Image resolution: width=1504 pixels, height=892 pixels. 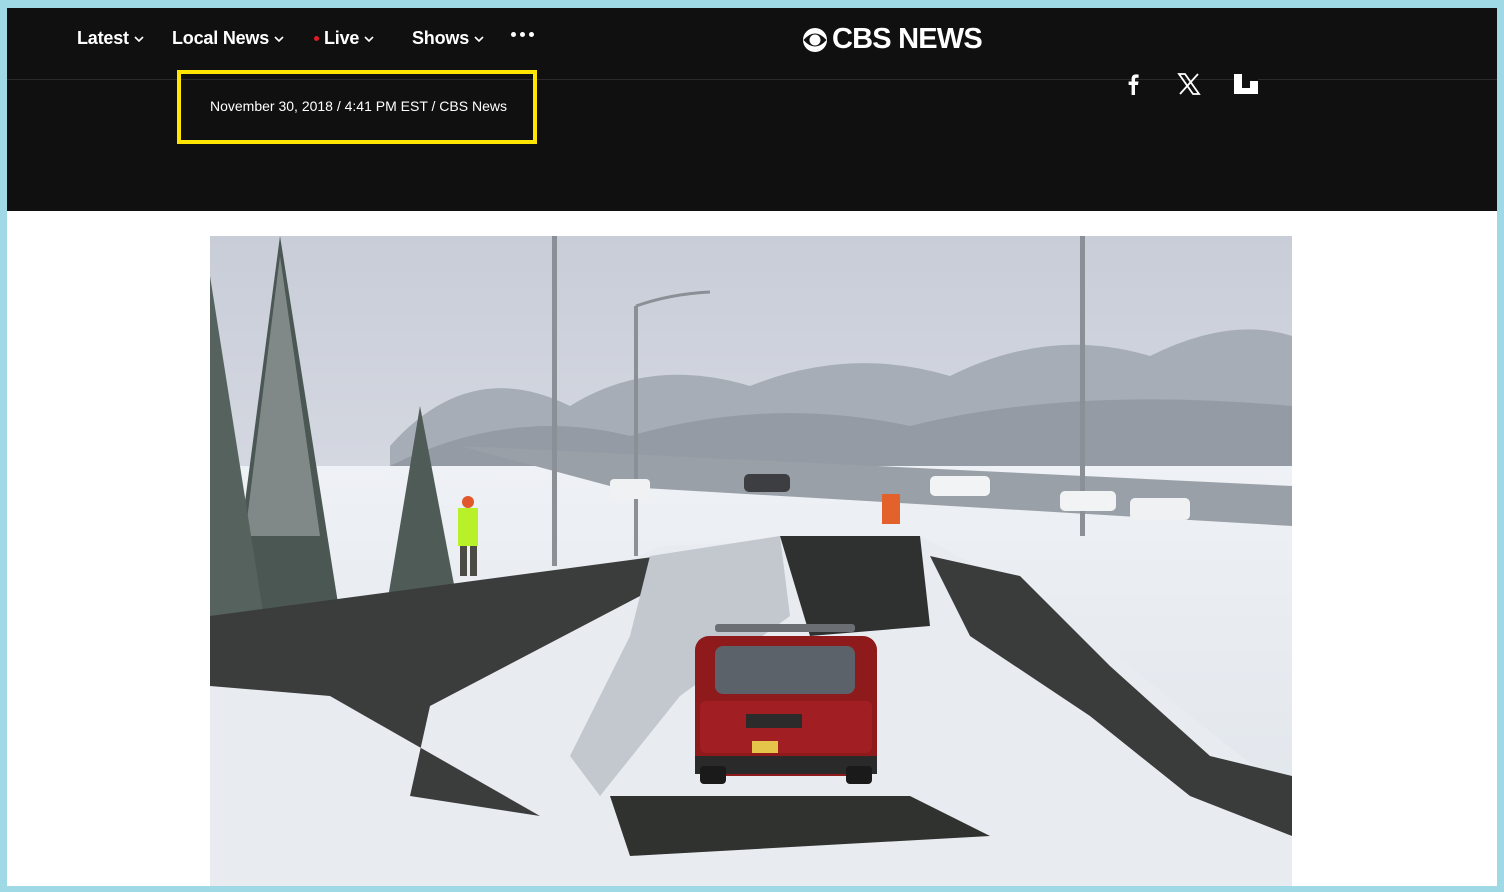 What do you see at coordinates (1189, 84) in the screenshot?
I see `x-icon` at bounding box center [1189, 84].